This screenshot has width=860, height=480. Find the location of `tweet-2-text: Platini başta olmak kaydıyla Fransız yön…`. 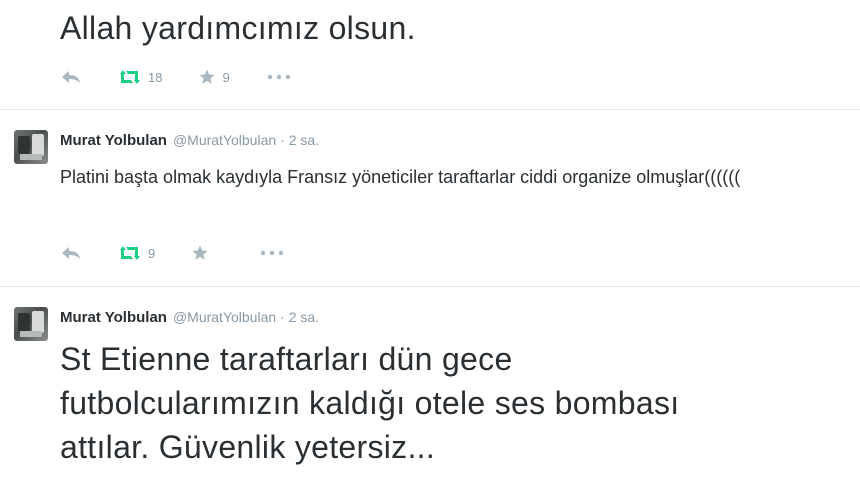

tweet-2-text: Platini başta olmak kaydıyla Fransız yön… is located at coordinates (400, 177).